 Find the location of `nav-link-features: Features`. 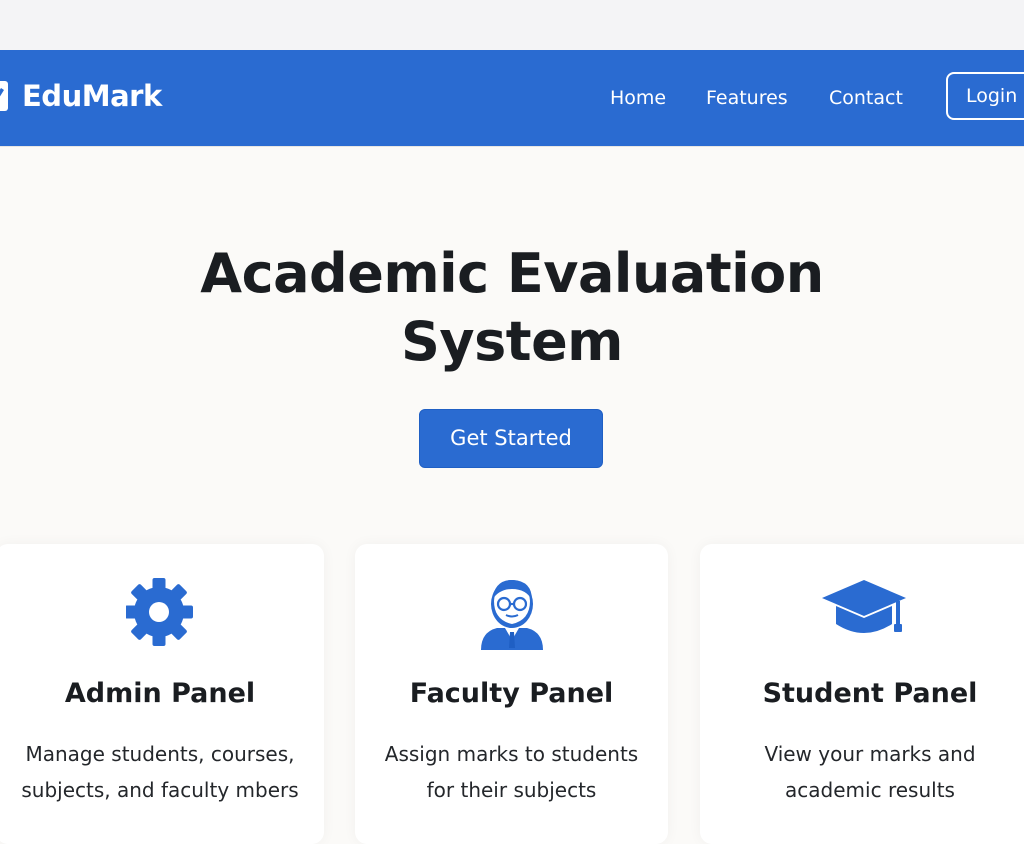

nav-link-features: Features is located at coordinates (747, 98).